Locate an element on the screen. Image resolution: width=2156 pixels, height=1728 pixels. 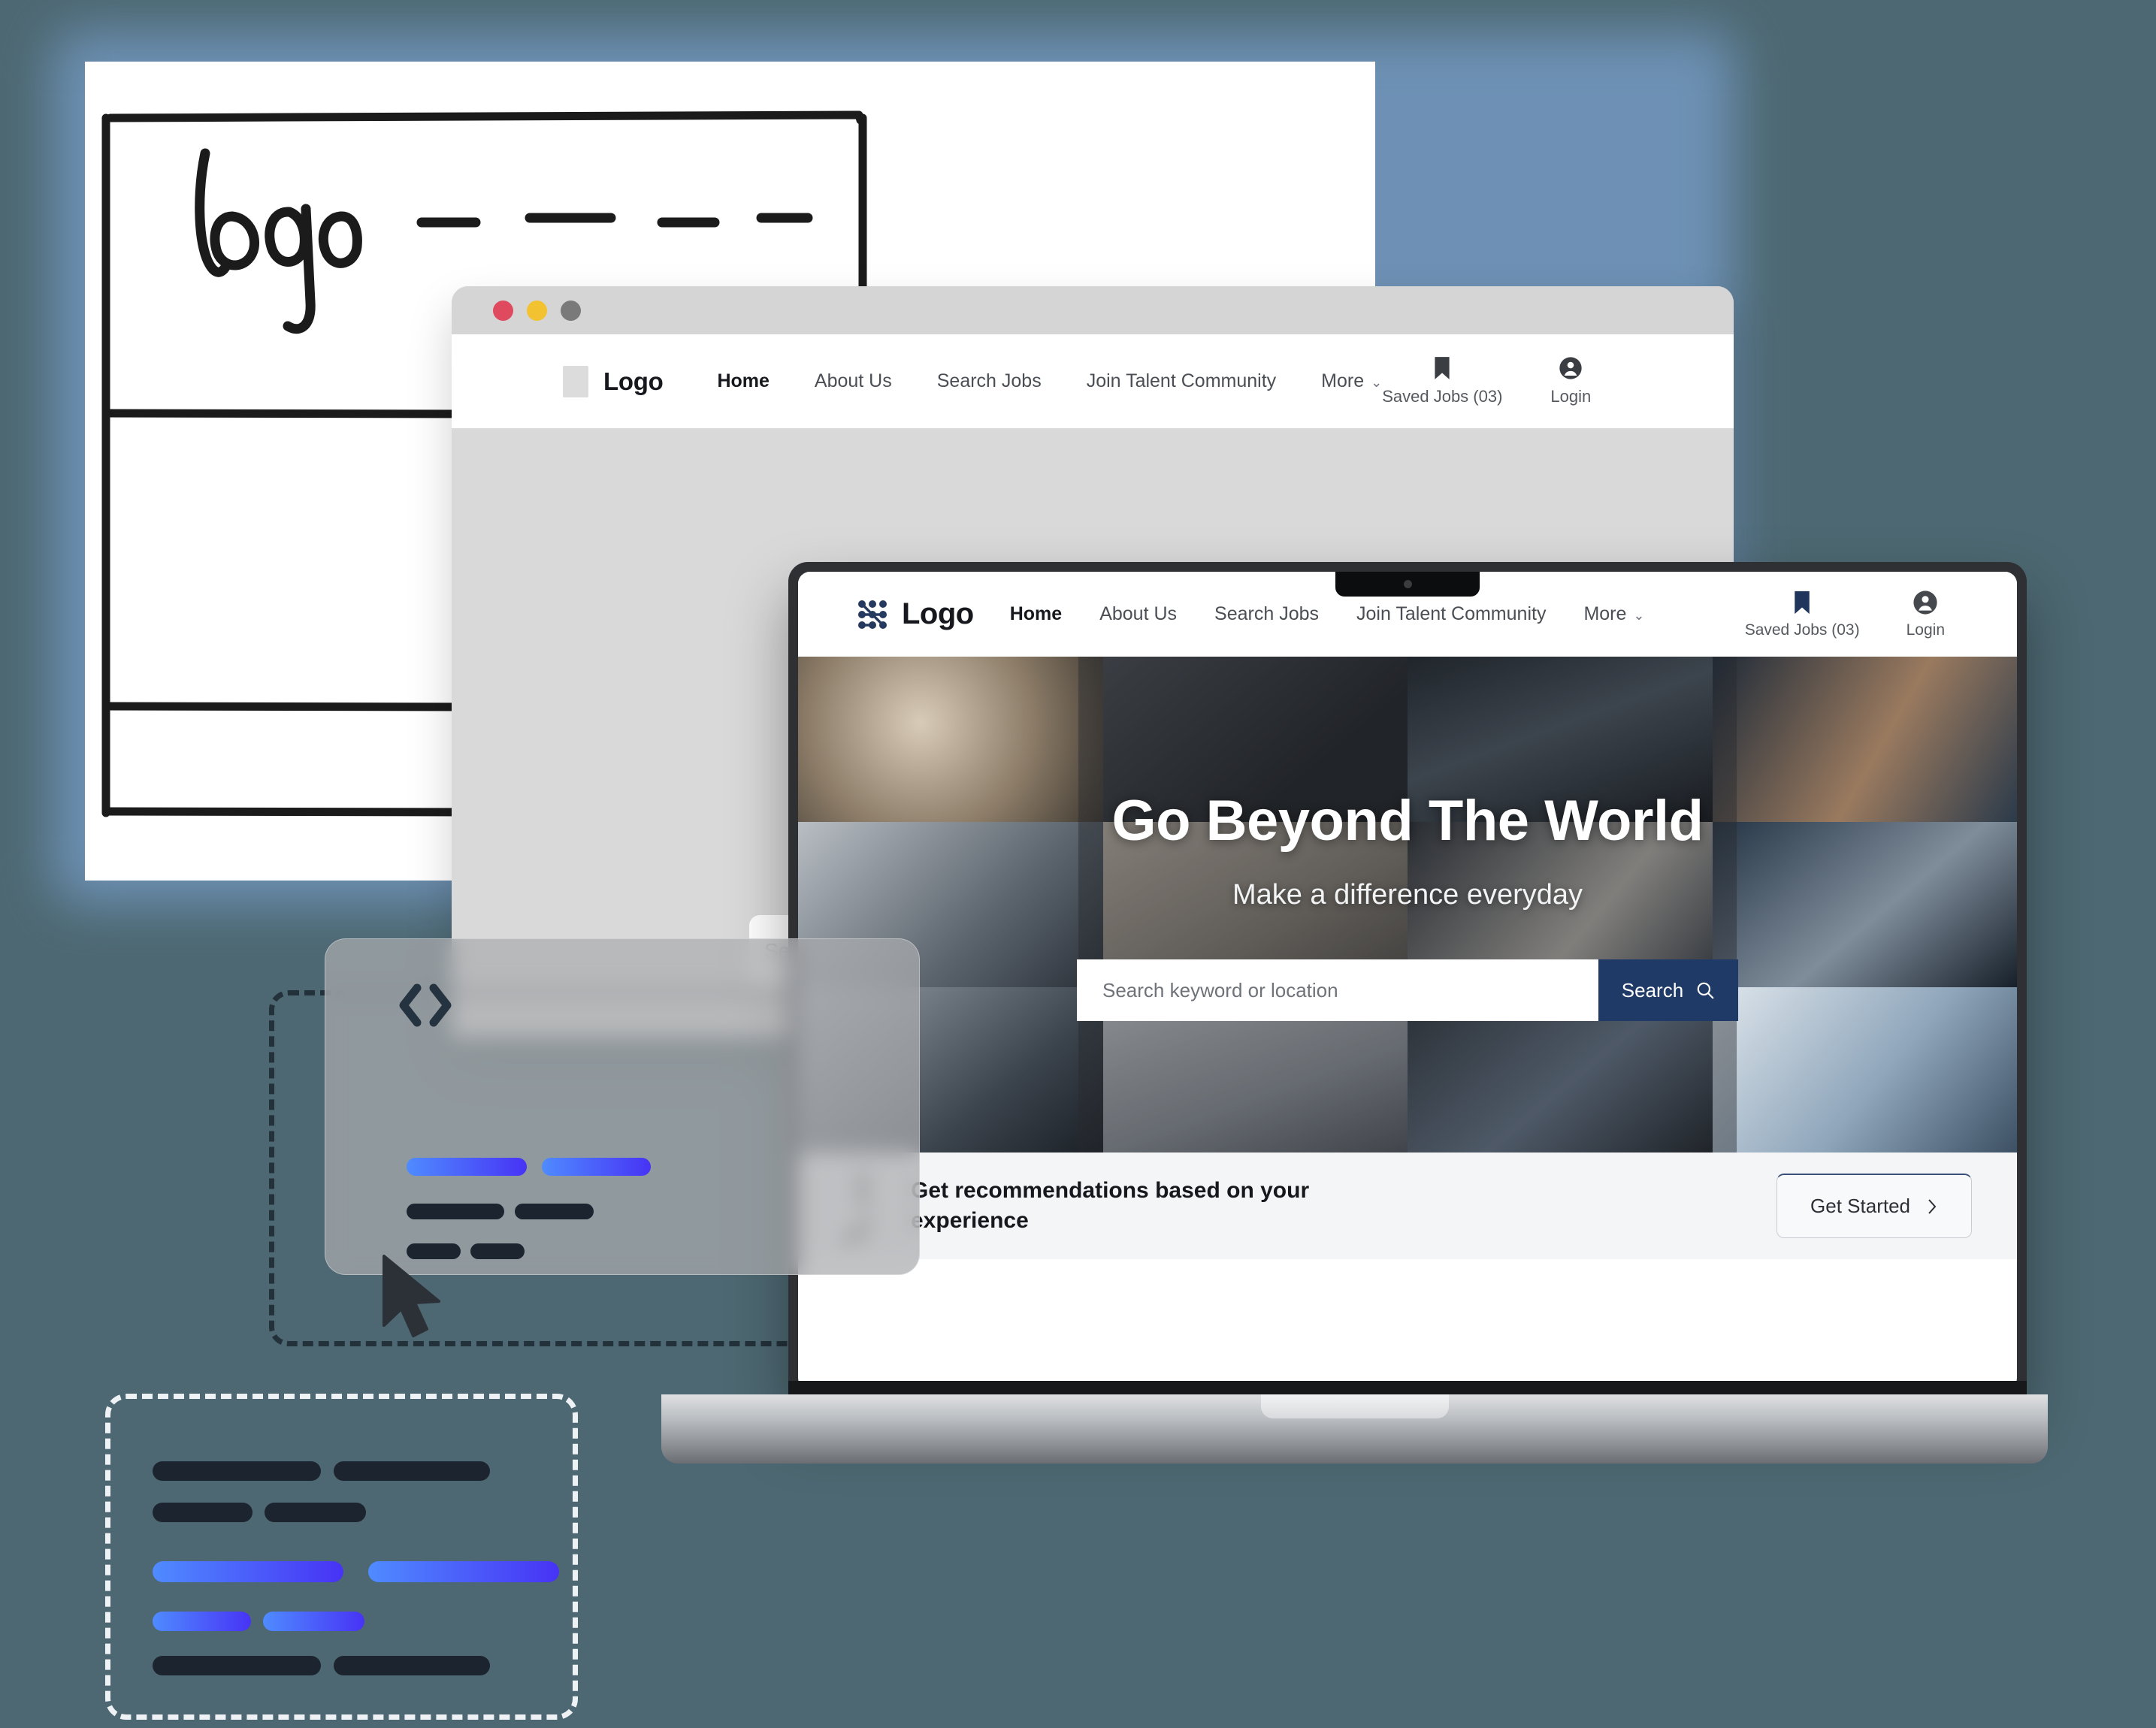
search-button: Search is located at coordinates (1668, 990).